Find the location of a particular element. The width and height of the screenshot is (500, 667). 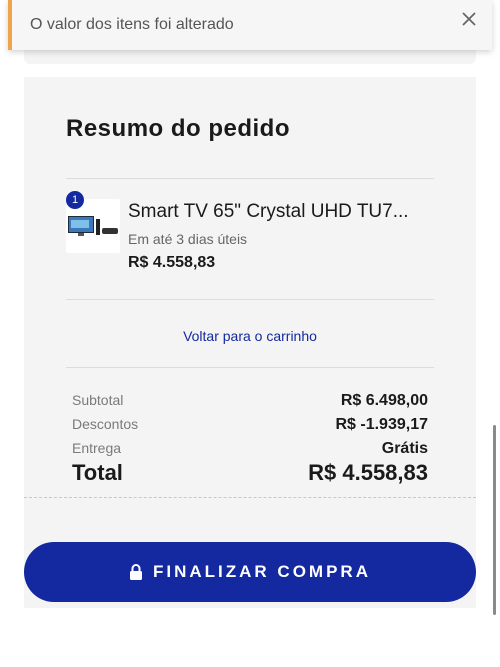

delivery-row: Entrega Grátis is located at coordinates (250, 449).